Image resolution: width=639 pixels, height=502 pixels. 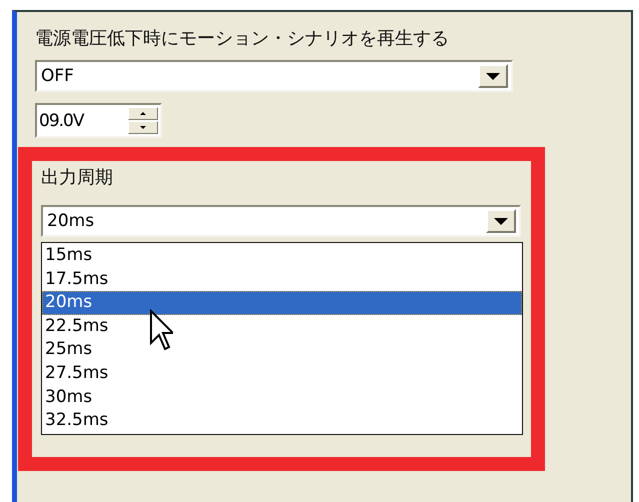 I want to click on field-label: 出力周期, so click(x=77, y=178).